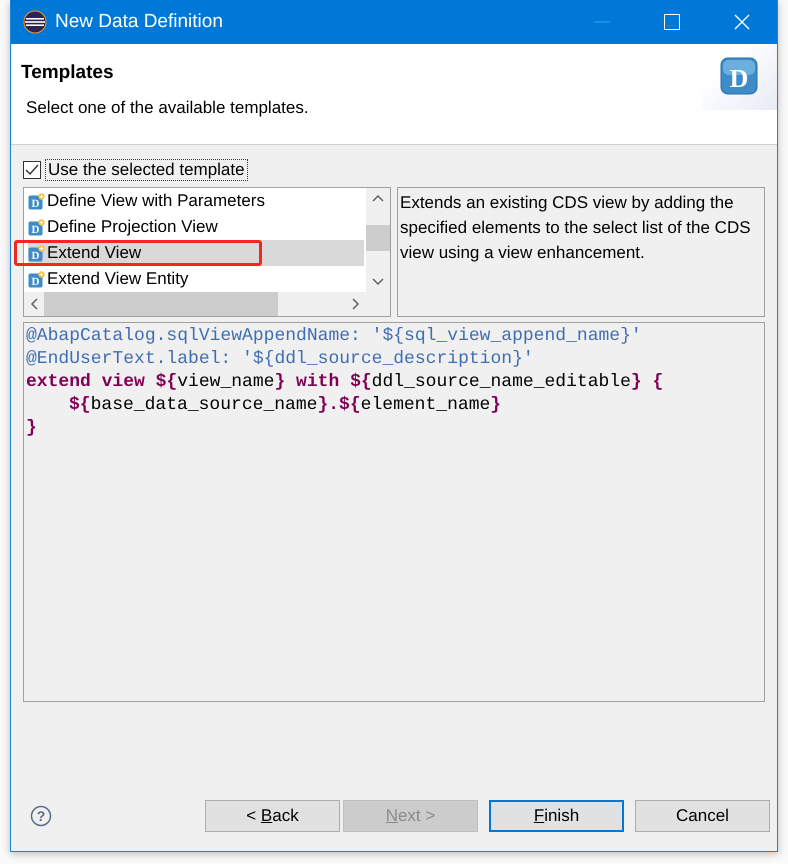  Describe the element at coordinates (345, 382) in the screenshot. I see `code-line: extend view ${view_name} with ${ddl_source_name_editable} {` at that location.